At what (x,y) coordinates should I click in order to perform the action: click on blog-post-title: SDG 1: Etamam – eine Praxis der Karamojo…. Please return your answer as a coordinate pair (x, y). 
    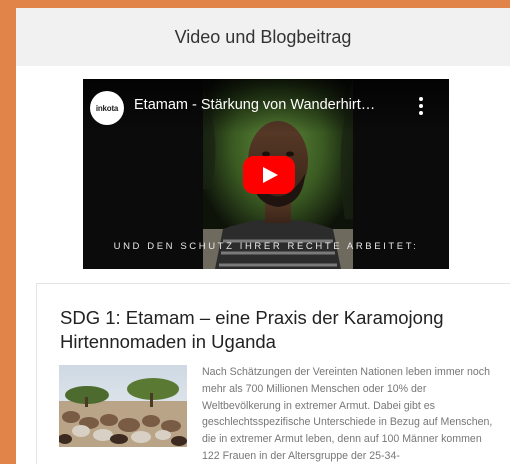
    Looking at the image, I should click on (270, 330).